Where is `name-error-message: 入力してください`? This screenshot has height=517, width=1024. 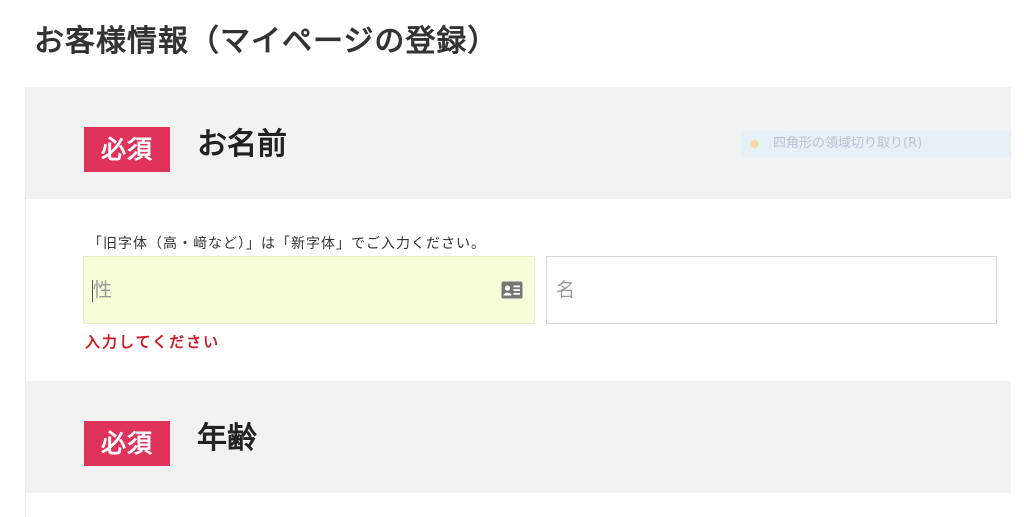
name-error-message: 入力してください is located at coordinates (153, 342).